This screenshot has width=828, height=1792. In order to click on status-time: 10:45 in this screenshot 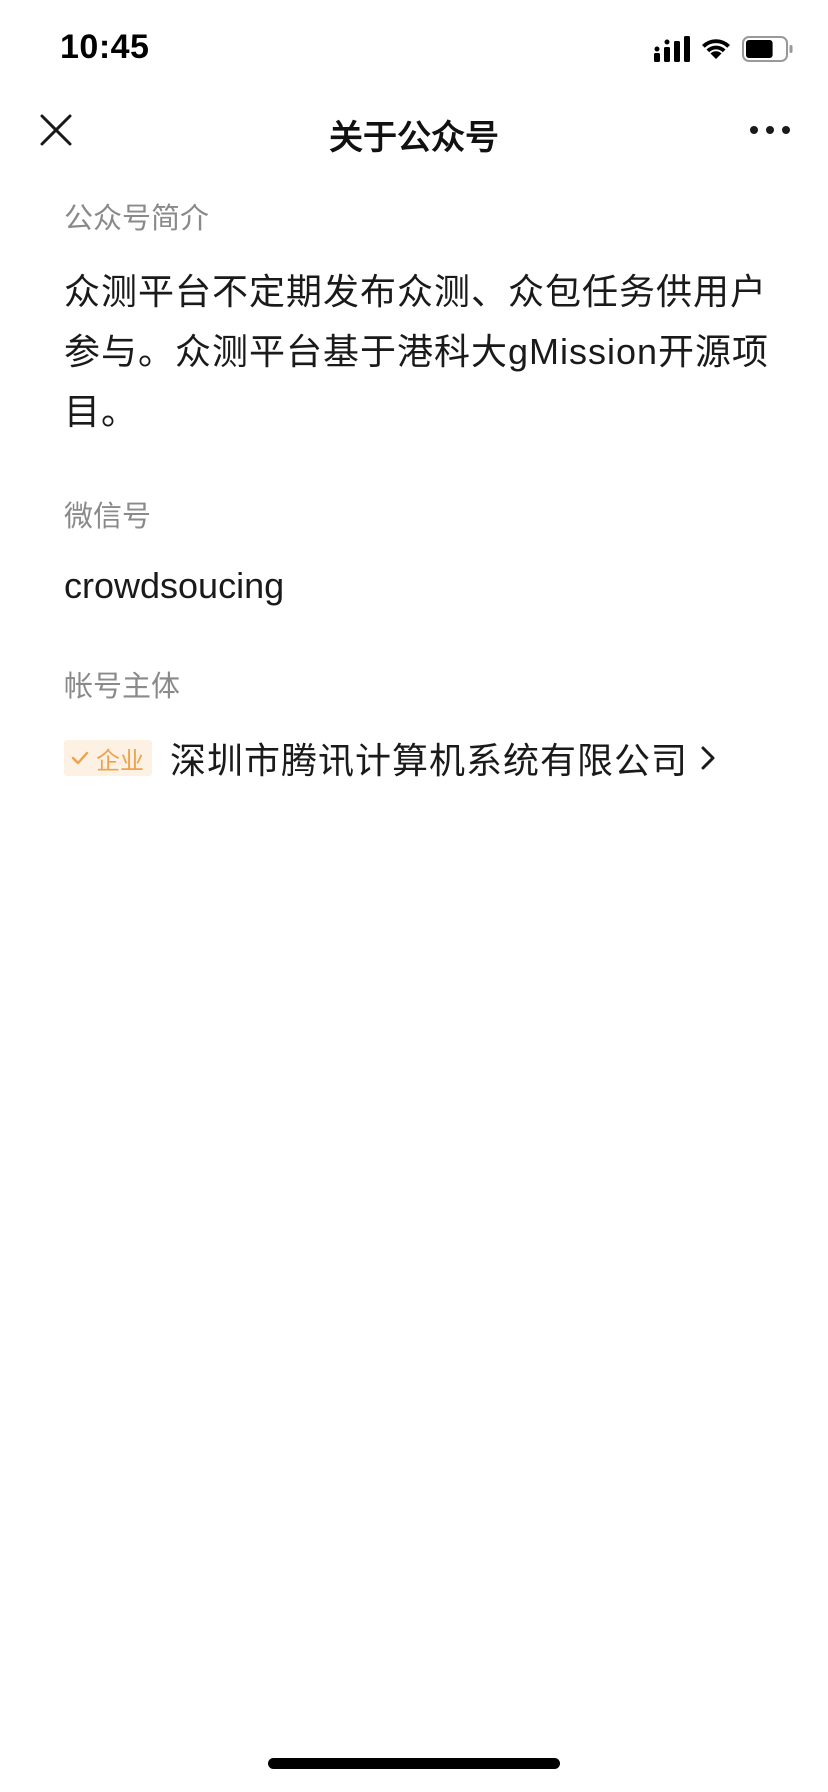, I will do `click(105, 47)`.